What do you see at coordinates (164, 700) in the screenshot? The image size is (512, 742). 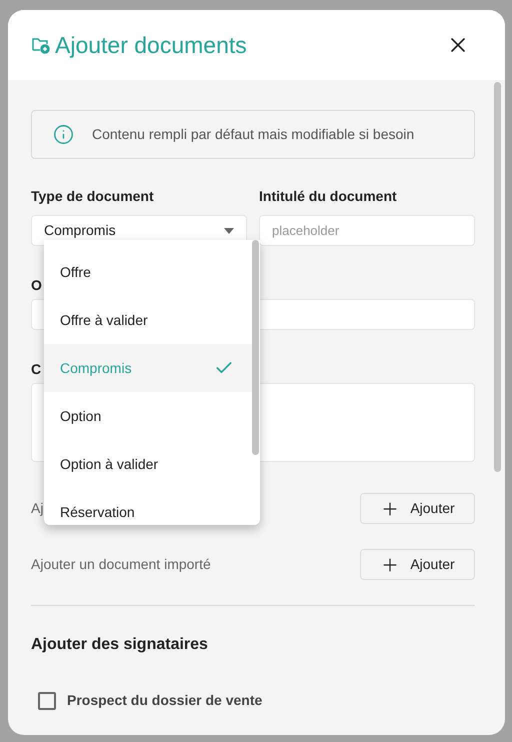 I see `checkbox-label: Prospect du dossier de vente` at bounding box center [164, 700].